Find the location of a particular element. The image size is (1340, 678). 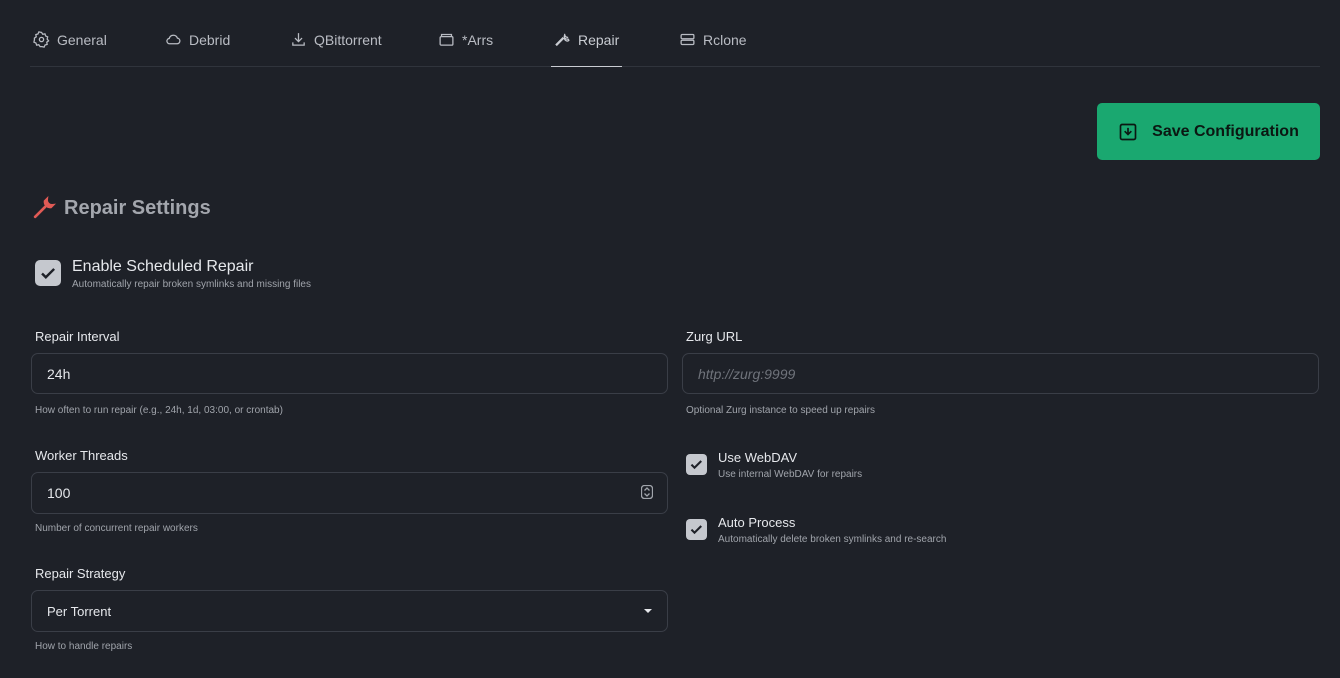

use-webdav-description: Use internal WebDAV for repairs is located at coordinates (790, 474).